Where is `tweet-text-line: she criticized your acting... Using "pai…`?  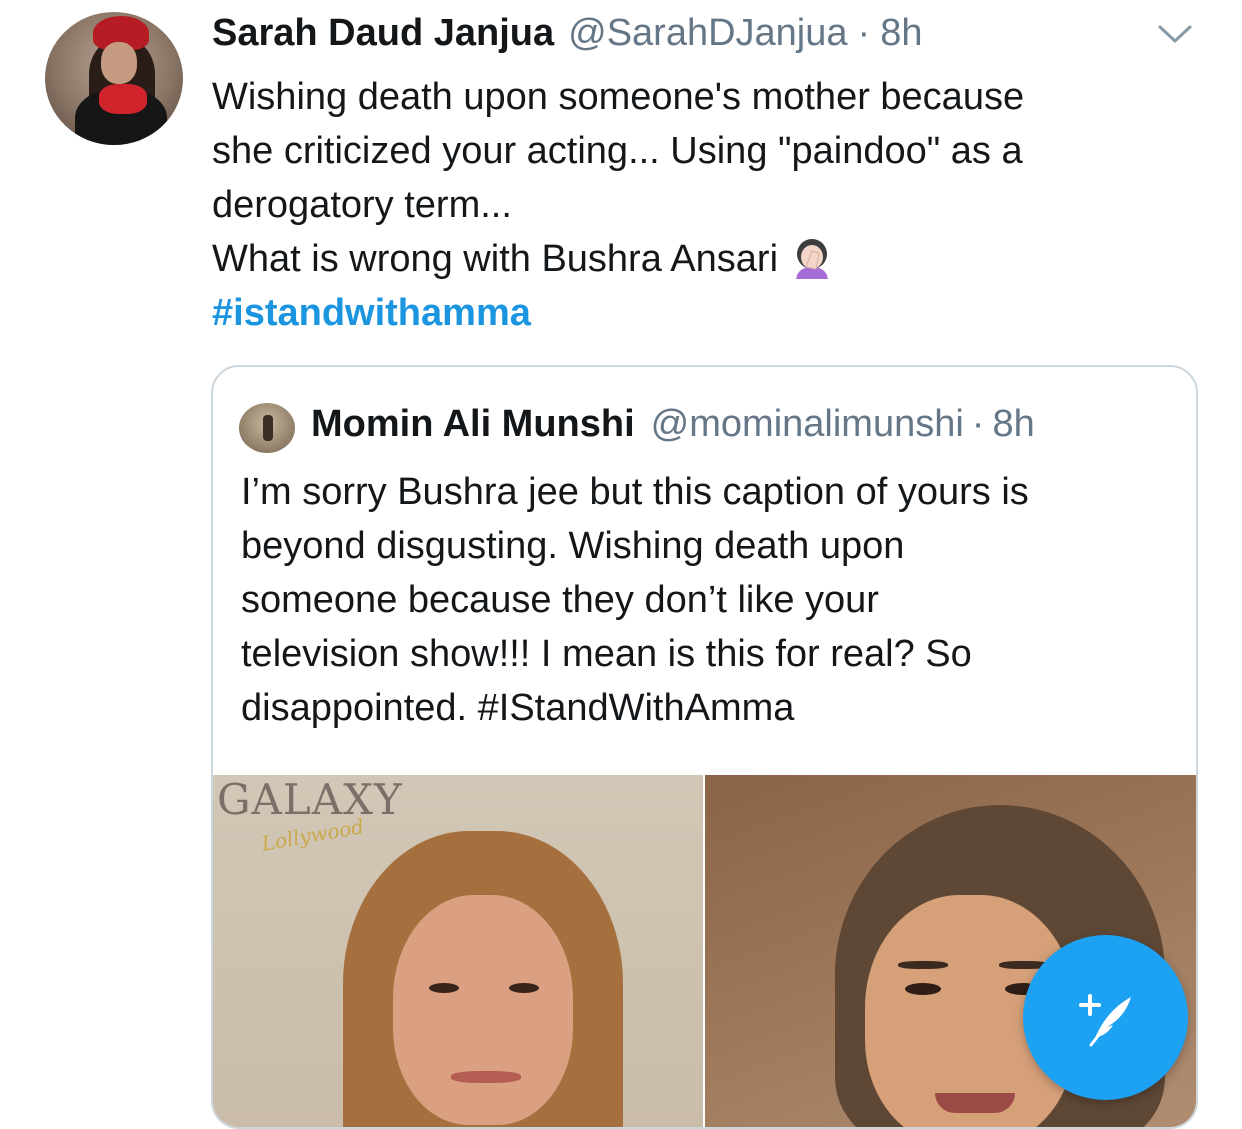
tweet-text-line: she criticized your acting... Using "pai… is located at coordinates (617, 151).